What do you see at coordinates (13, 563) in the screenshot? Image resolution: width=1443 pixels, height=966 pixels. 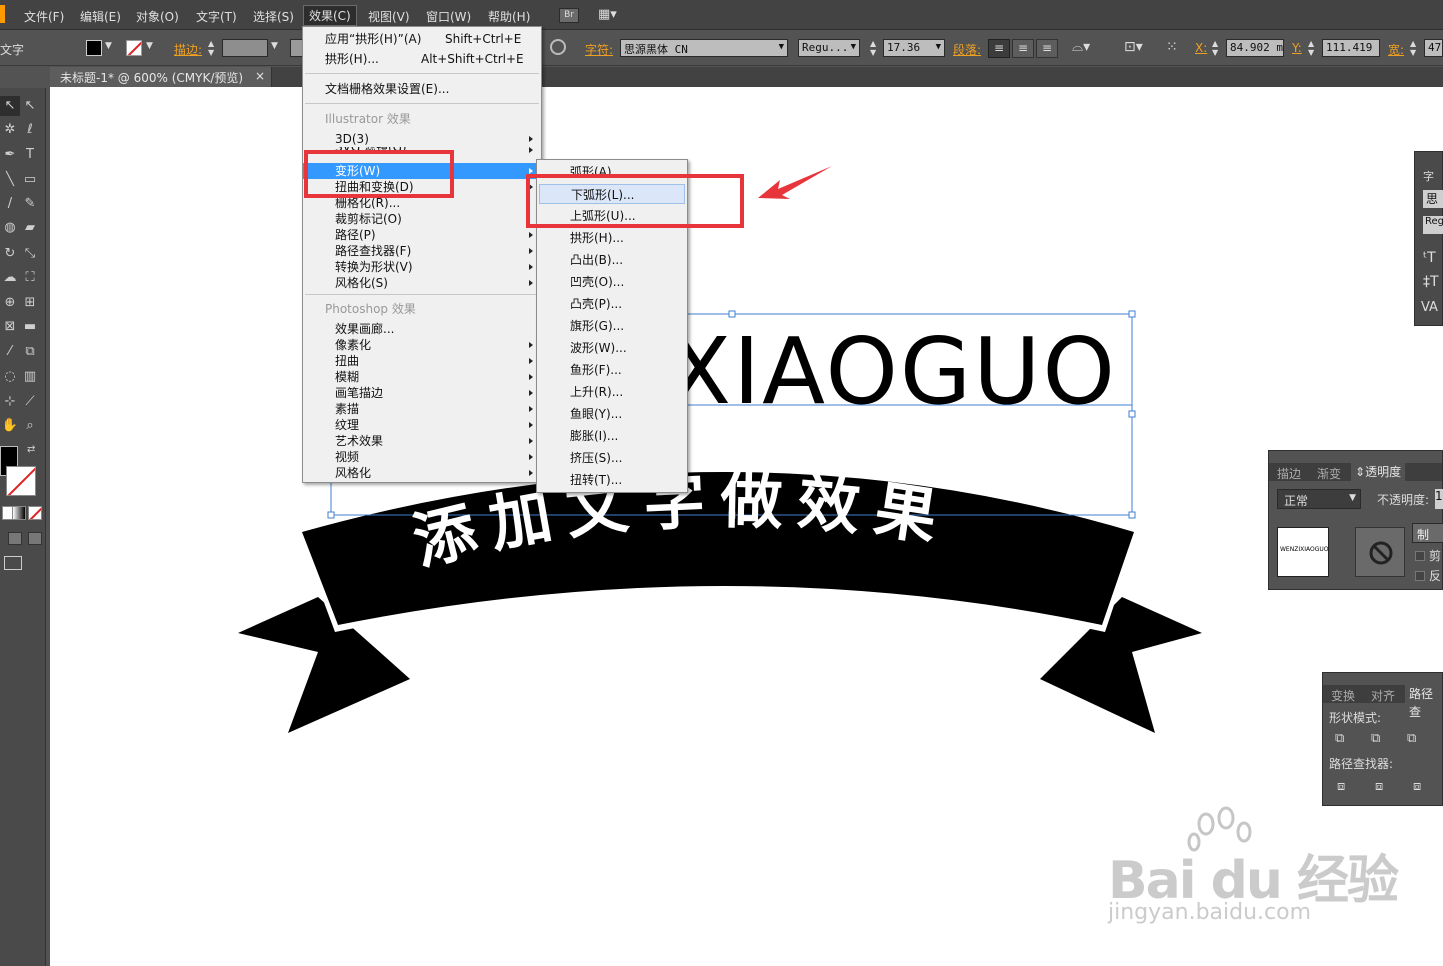 I see `screen-mode-icon` at bounding box center [13, 563].